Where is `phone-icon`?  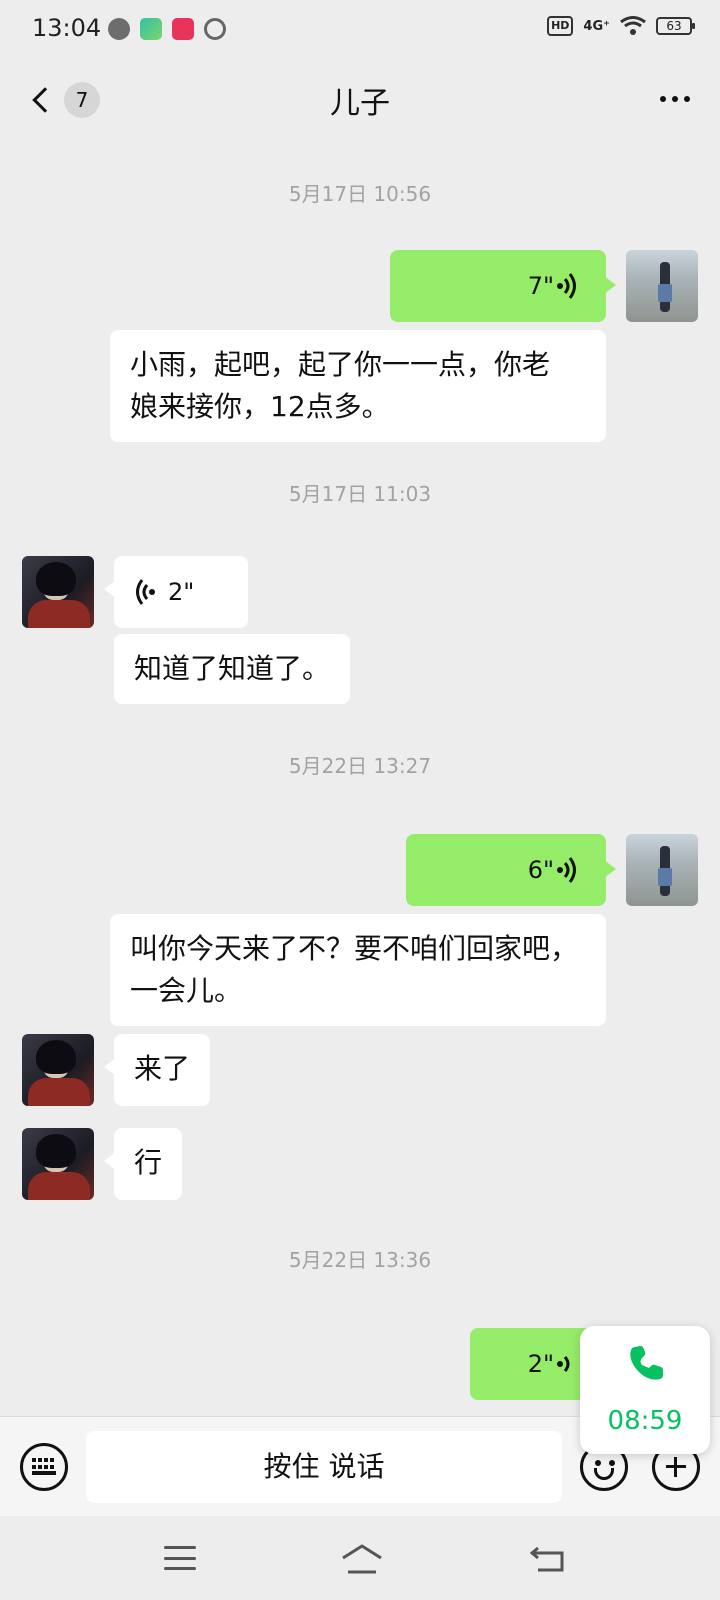 phone-icon is located at coordinates (646, 1363).